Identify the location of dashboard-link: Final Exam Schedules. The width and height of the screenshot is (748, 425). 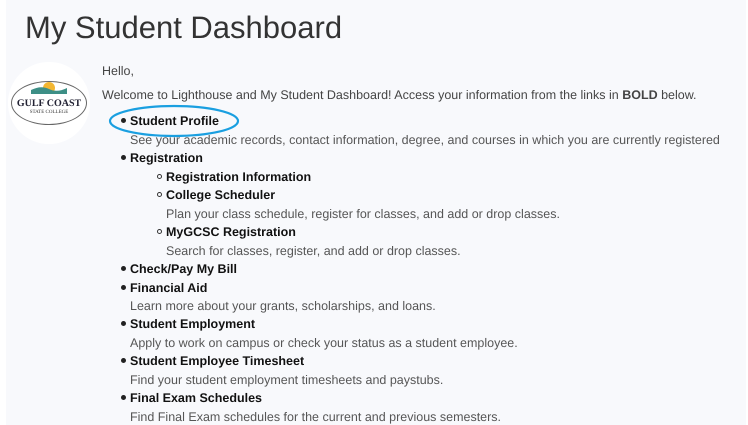
(196, 397).